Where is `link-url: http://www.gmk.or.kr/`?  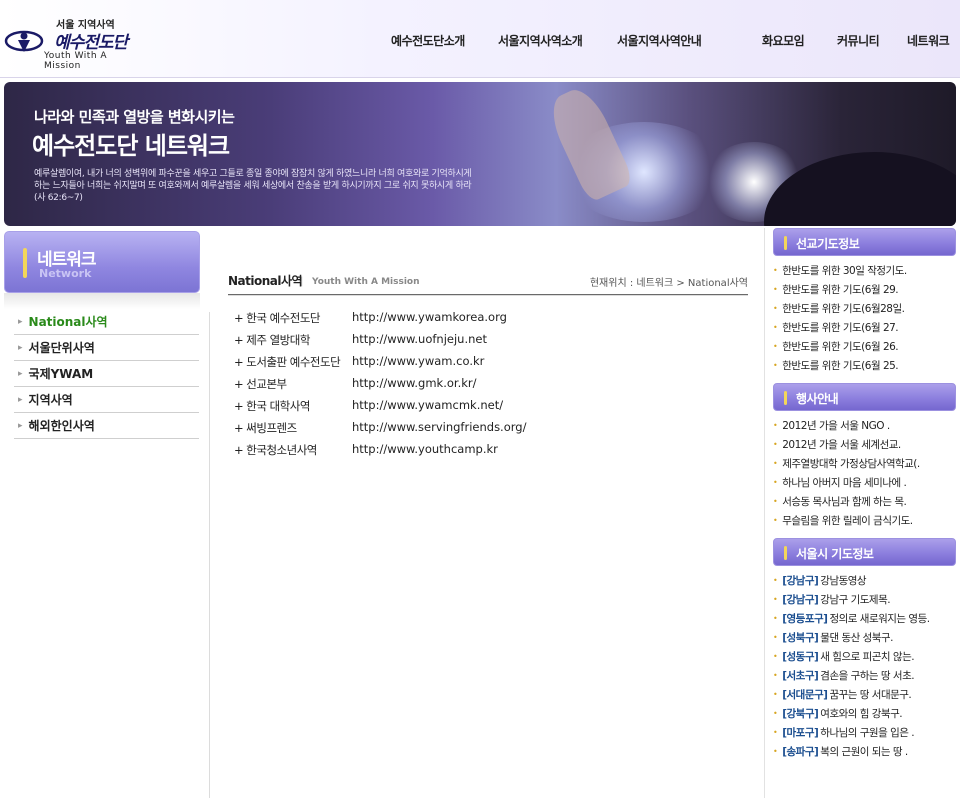
link-url: http://www.gmk.or.kr/ is located at coordinates (411, 387).